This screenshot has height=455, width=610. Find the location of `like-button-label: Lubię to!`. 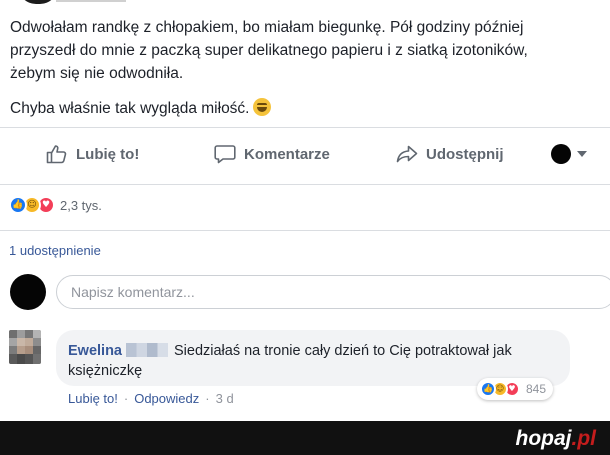

like-button-label: Lubię to! is located at coordinates (108, 154).